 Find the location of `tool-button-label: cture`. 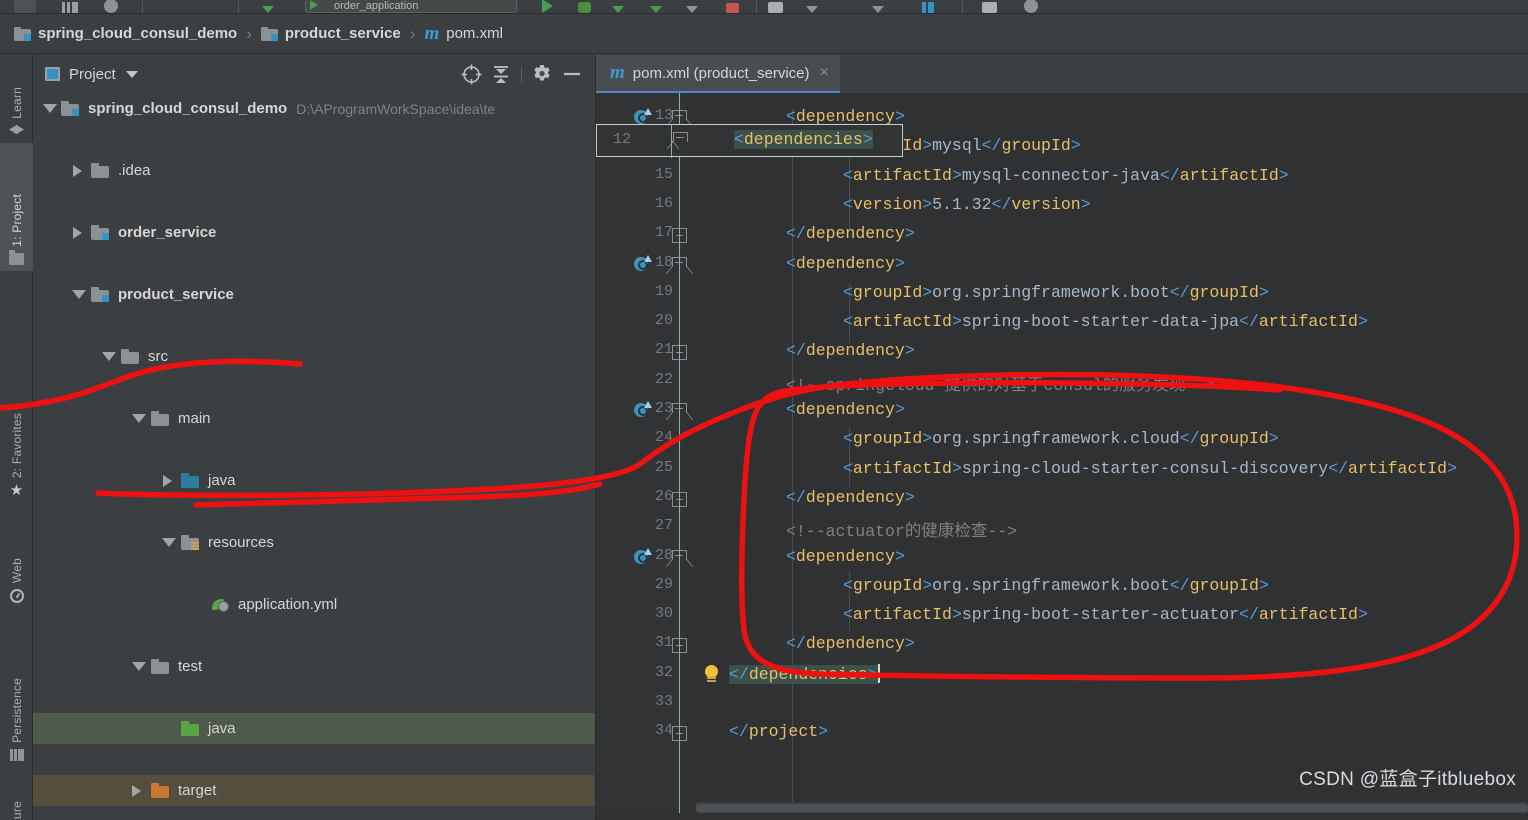

tool-button-label: cture is located at coordinates (16, 810).